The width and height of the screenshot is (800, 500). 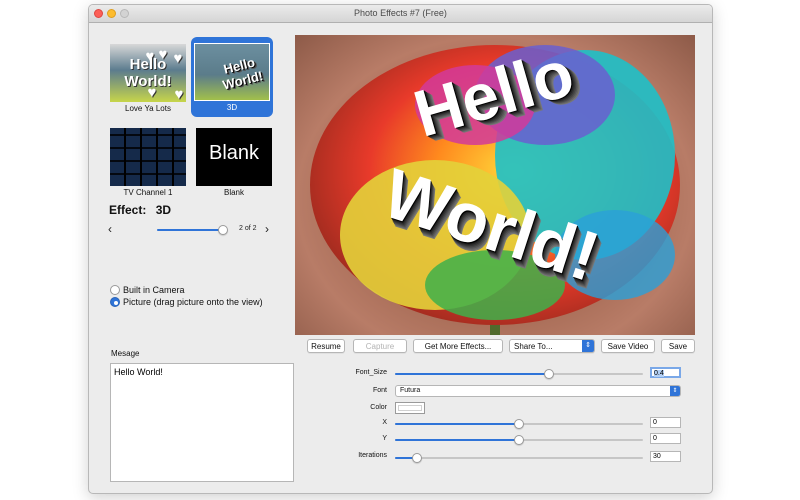 I want to click on effect-item-3d: Hello World! 3D, so click(x=232, y=77).